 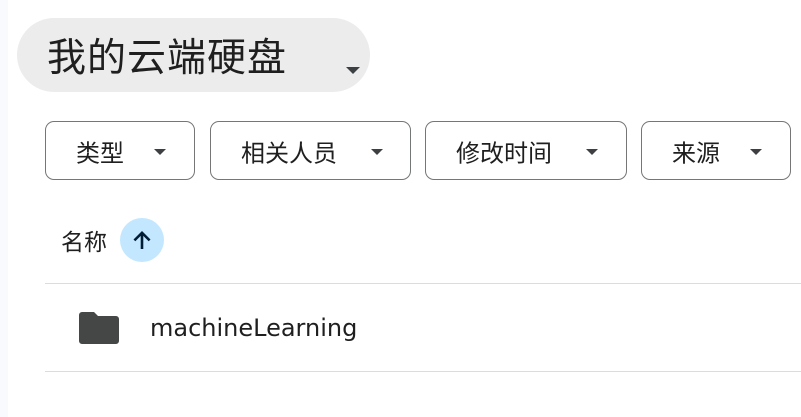 I want to click on filter-source-button: 来源, so click(x=716, y=150).